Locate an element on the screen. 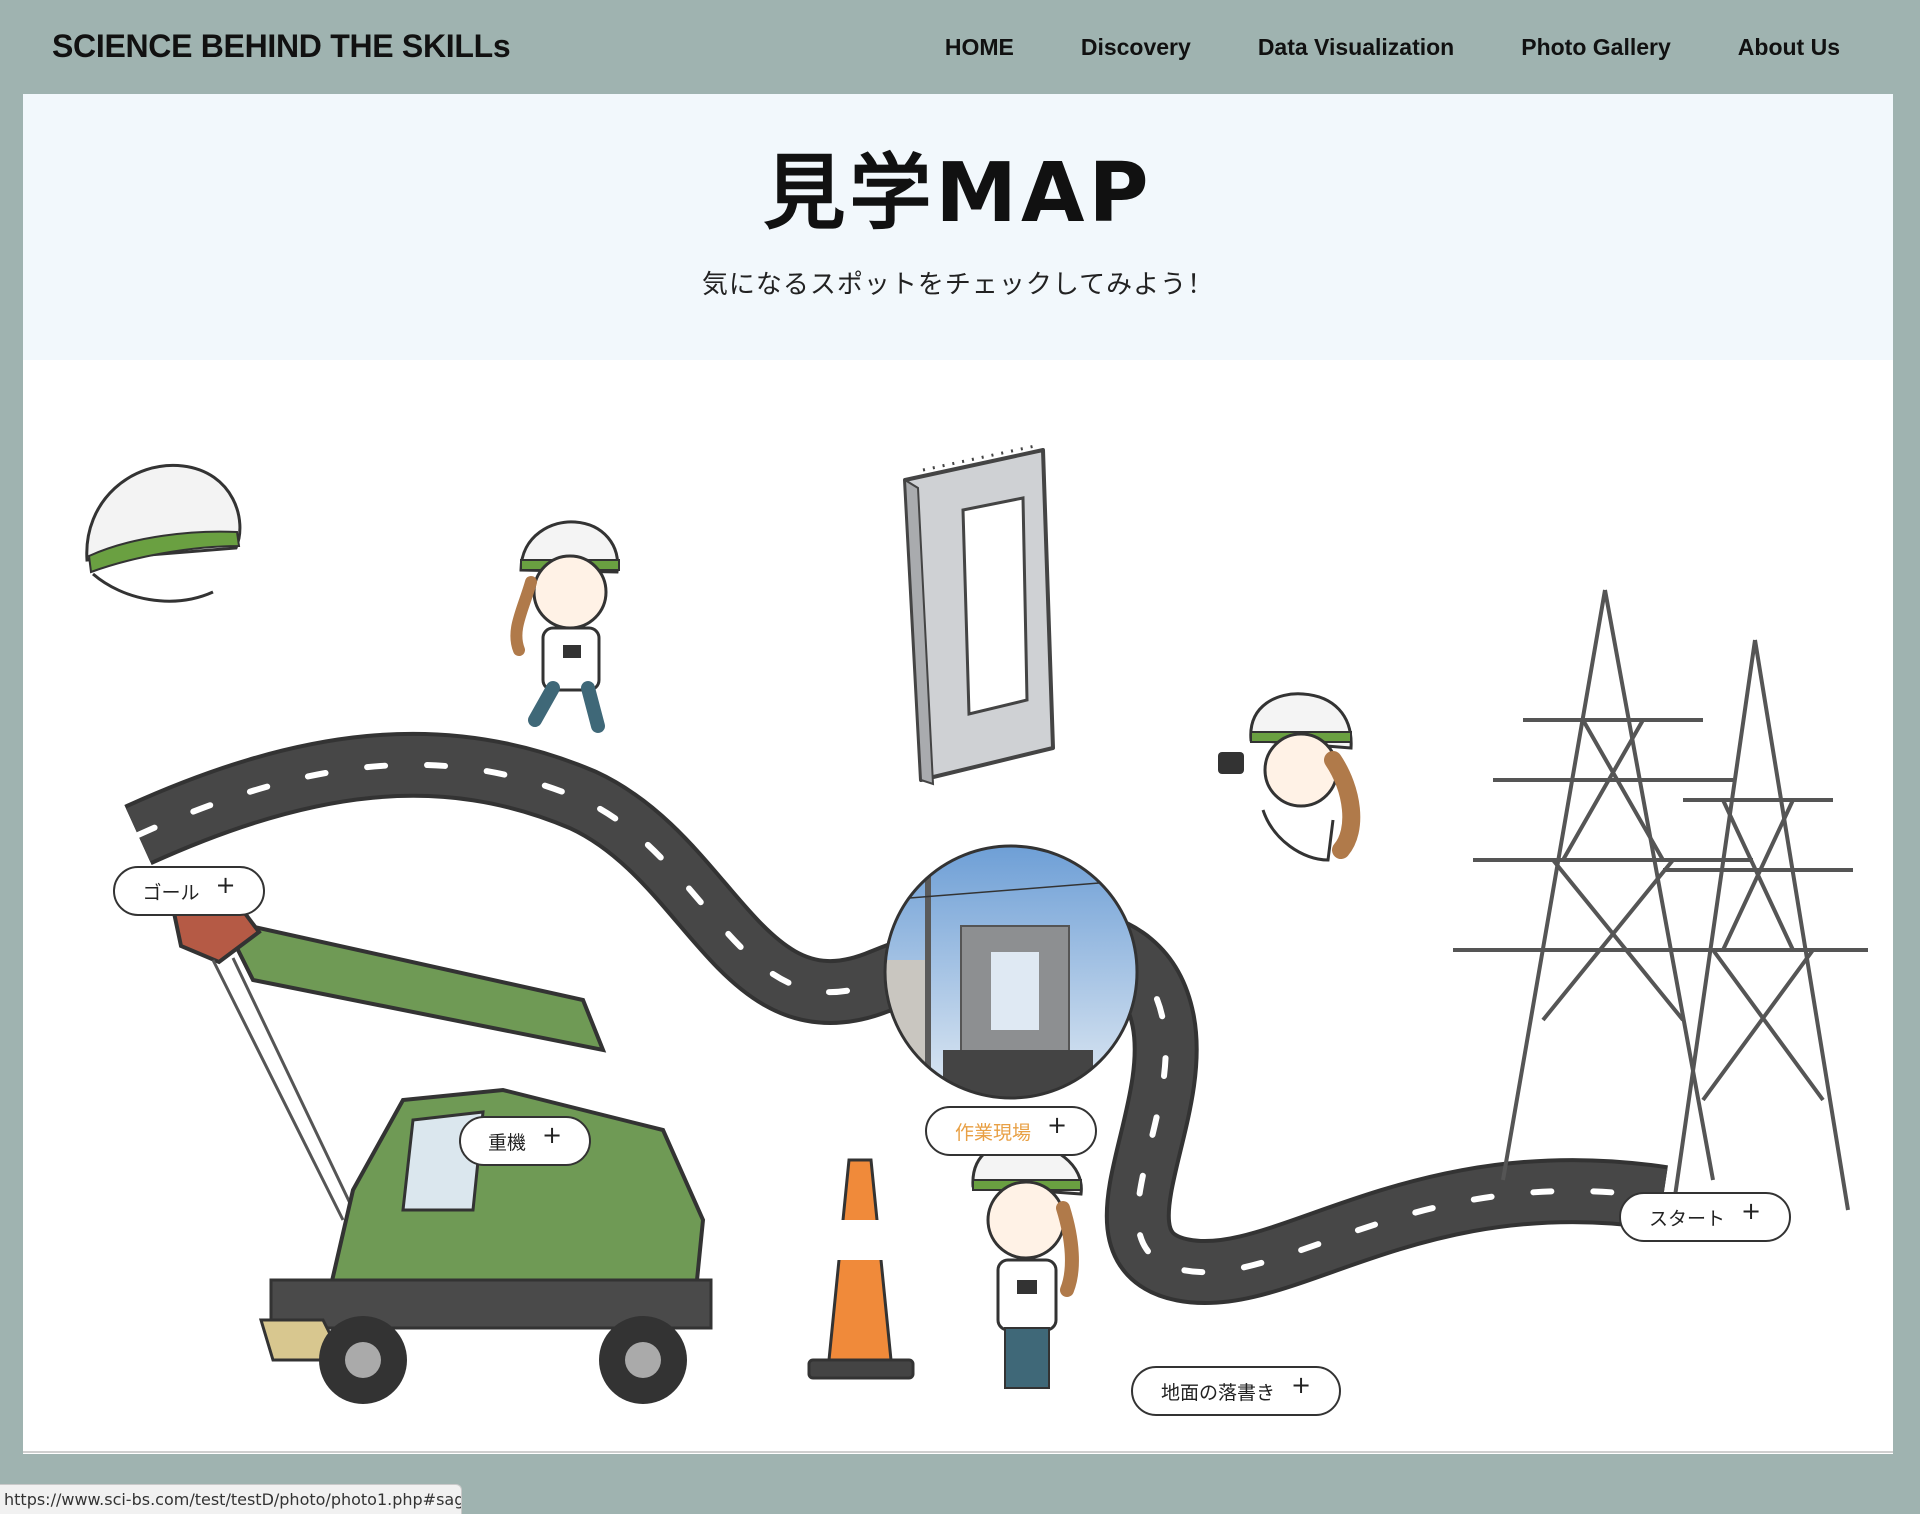  worker-standing-illustration is located at coordinates (1027, 1264).